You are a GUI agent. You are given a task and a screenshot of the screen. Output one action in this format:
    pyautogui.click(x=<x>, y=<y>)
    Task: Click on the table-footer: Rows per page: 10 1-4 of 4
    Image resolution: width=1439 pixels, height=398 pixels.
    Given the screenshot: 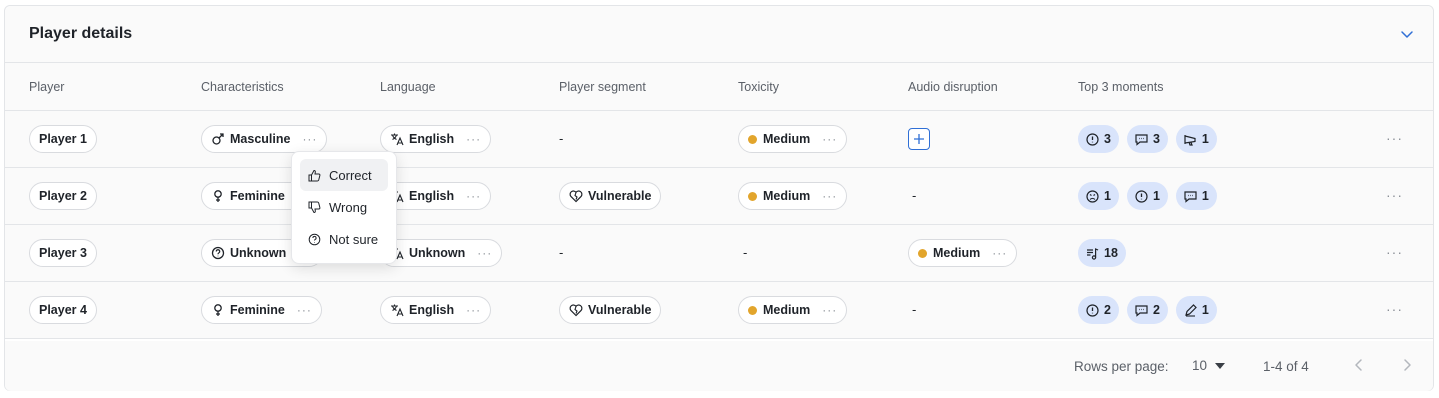 What is the action you would take?
    pyautogui.click(x=719, y=366)
    